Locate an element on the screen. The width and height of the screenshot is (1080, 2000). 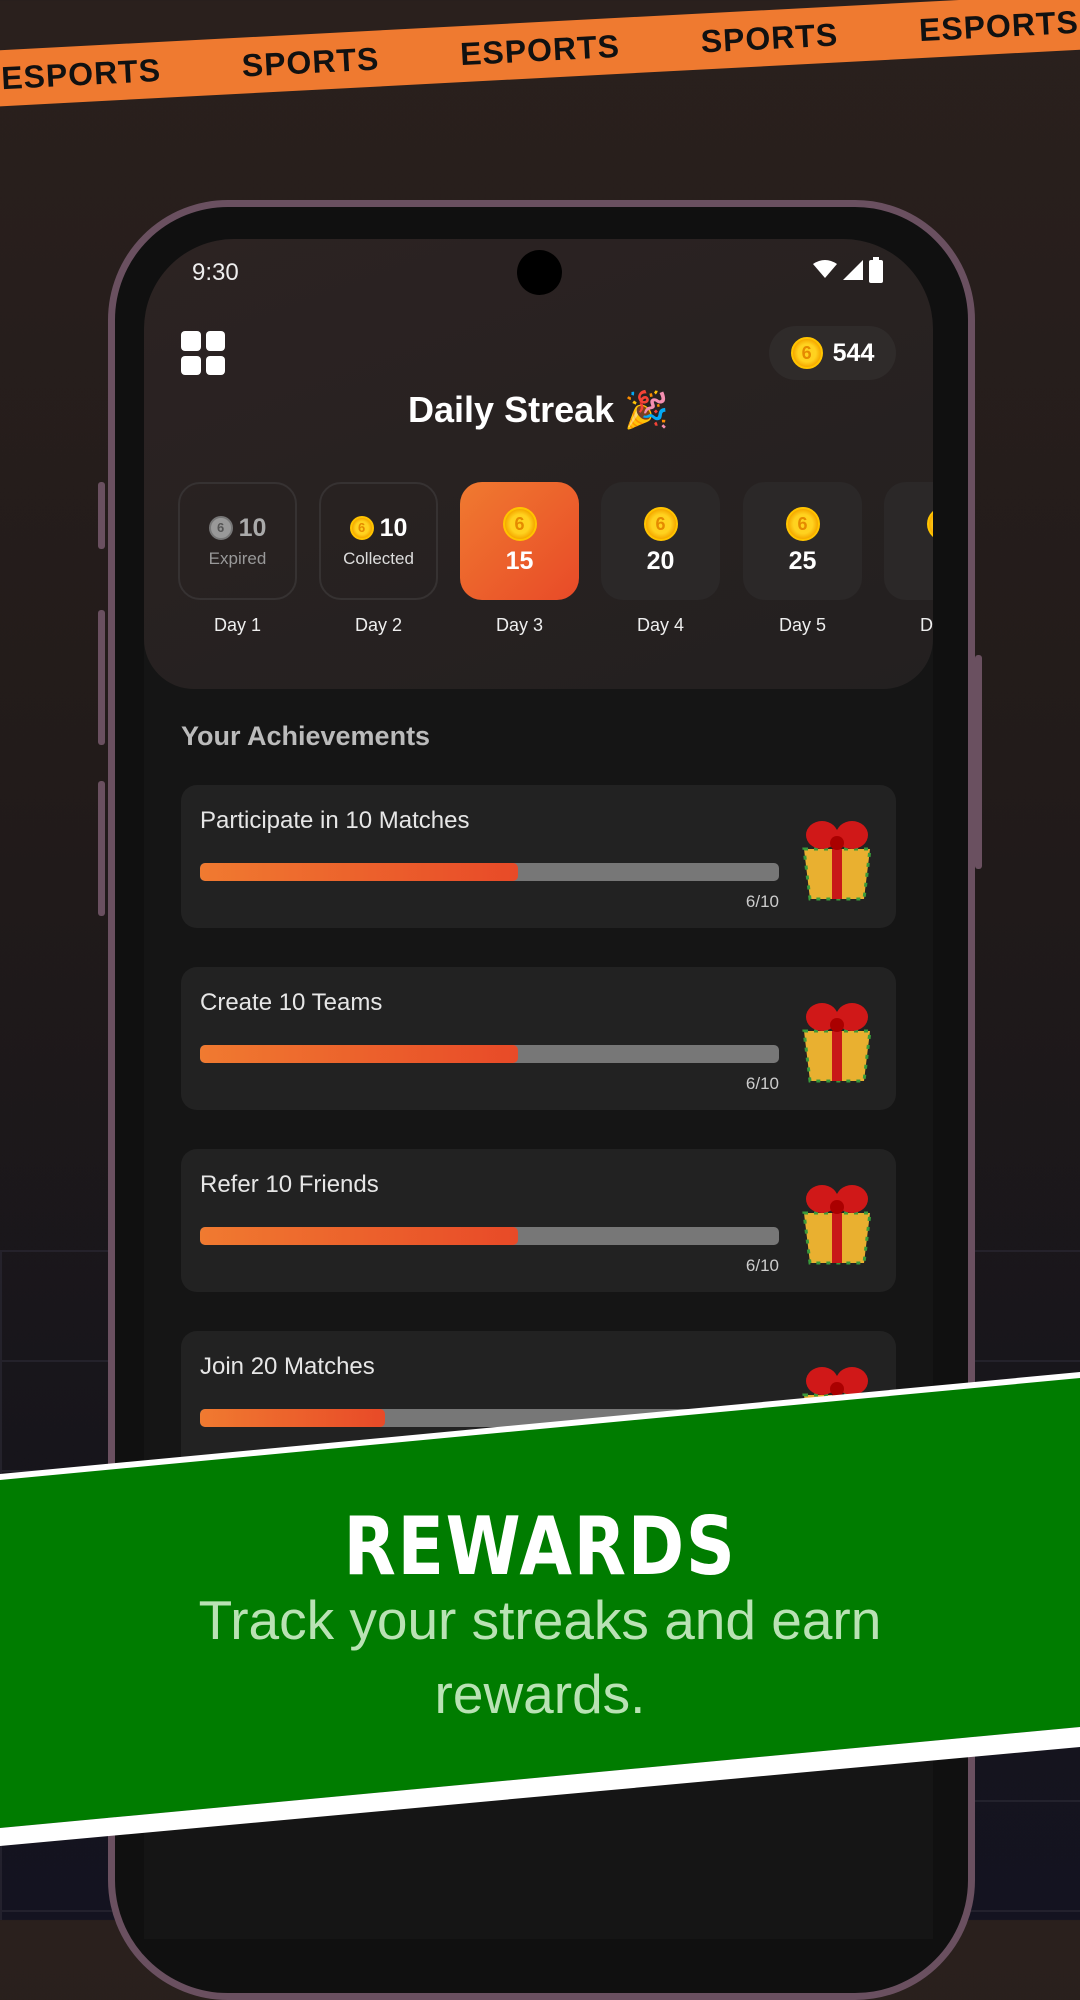
achievement-card: Join 20 Matches is located at coordinates (538, 1402).